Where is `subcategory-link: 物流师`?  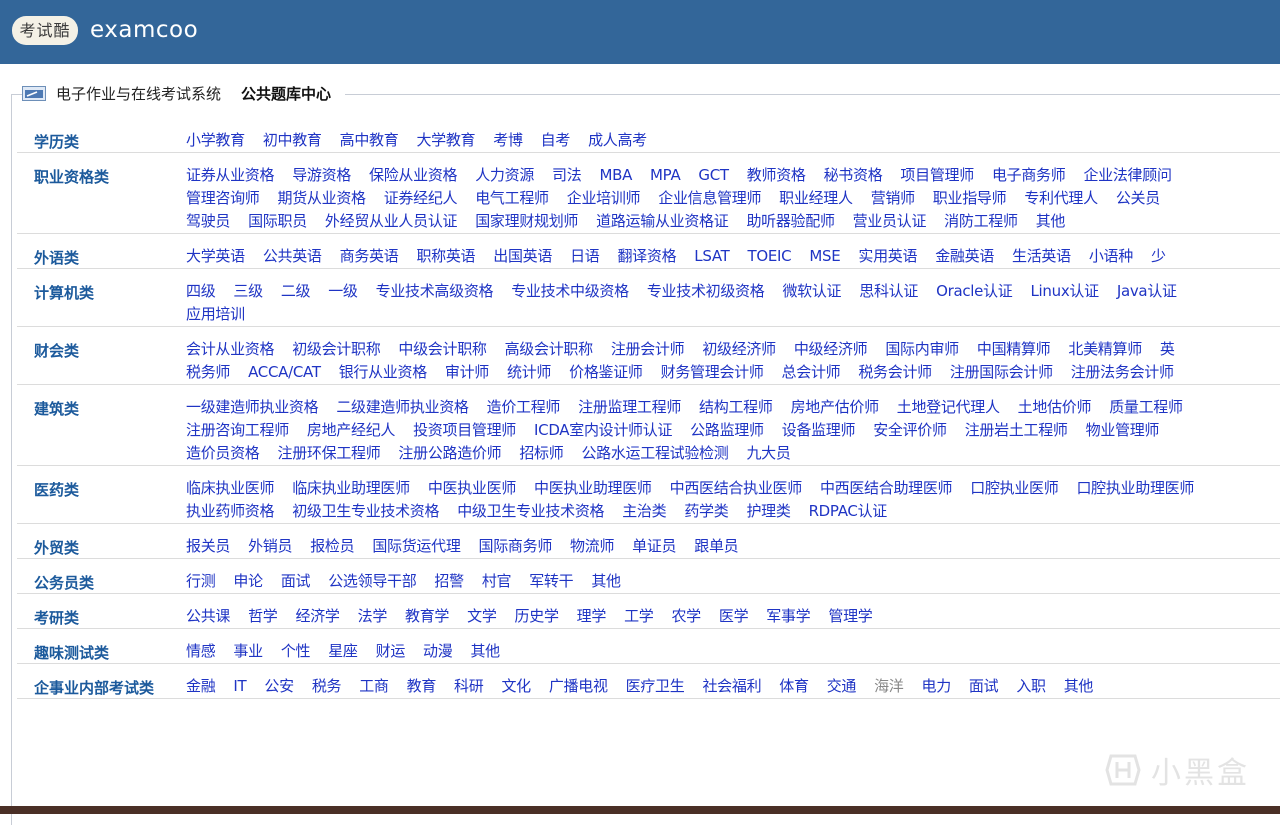
subcategory-link: 物流师 is located at coordinates (592, 546).